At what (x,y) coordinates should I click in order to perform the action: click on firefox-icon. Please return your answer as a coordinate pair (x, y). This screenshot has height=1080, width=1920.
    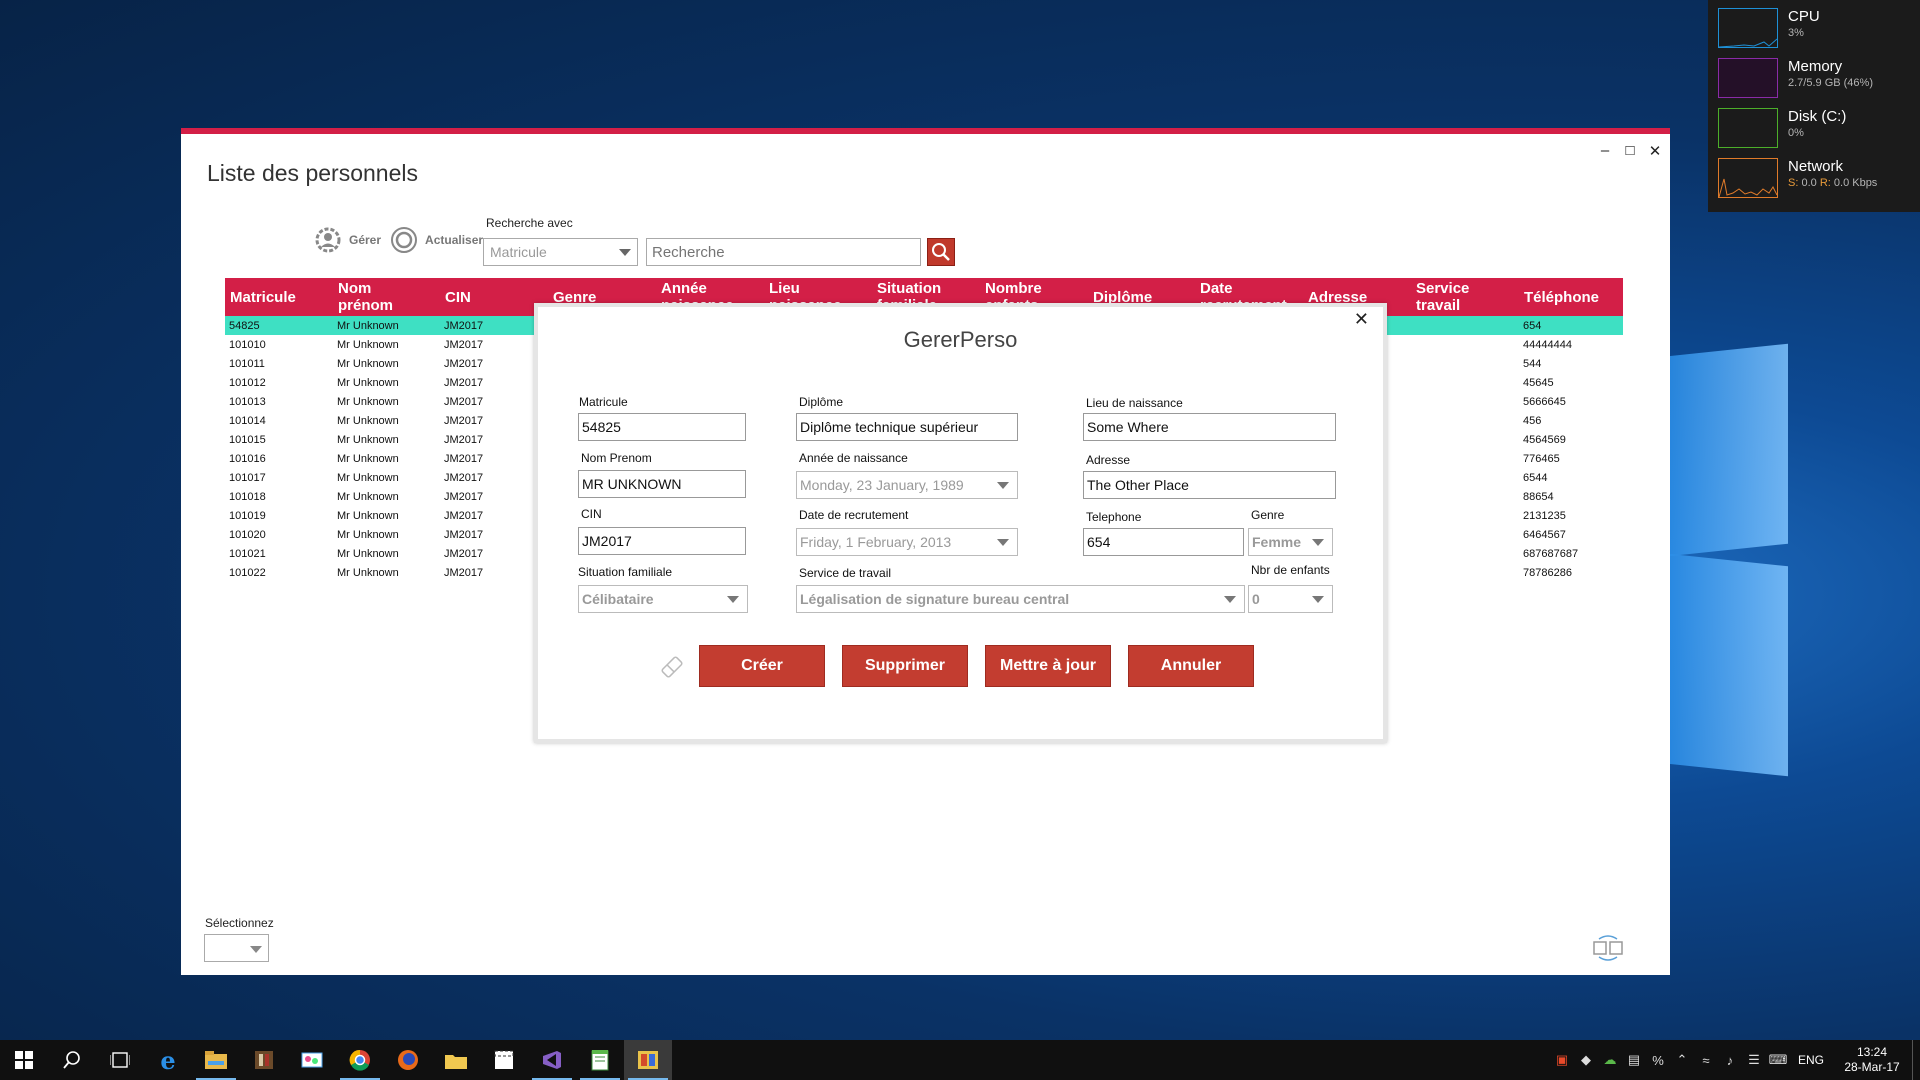
    Looking at the image, I should click on (408, 1060).